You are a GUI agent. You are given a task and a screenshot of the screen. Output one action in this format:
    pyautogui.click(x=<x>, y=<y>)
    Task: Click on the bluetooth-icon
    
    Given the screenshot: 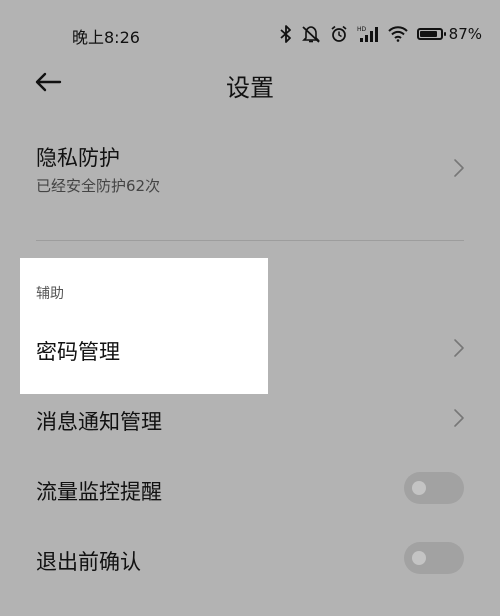 What is the action you would take?
    pyautogui.click(x=286, y=34)
    